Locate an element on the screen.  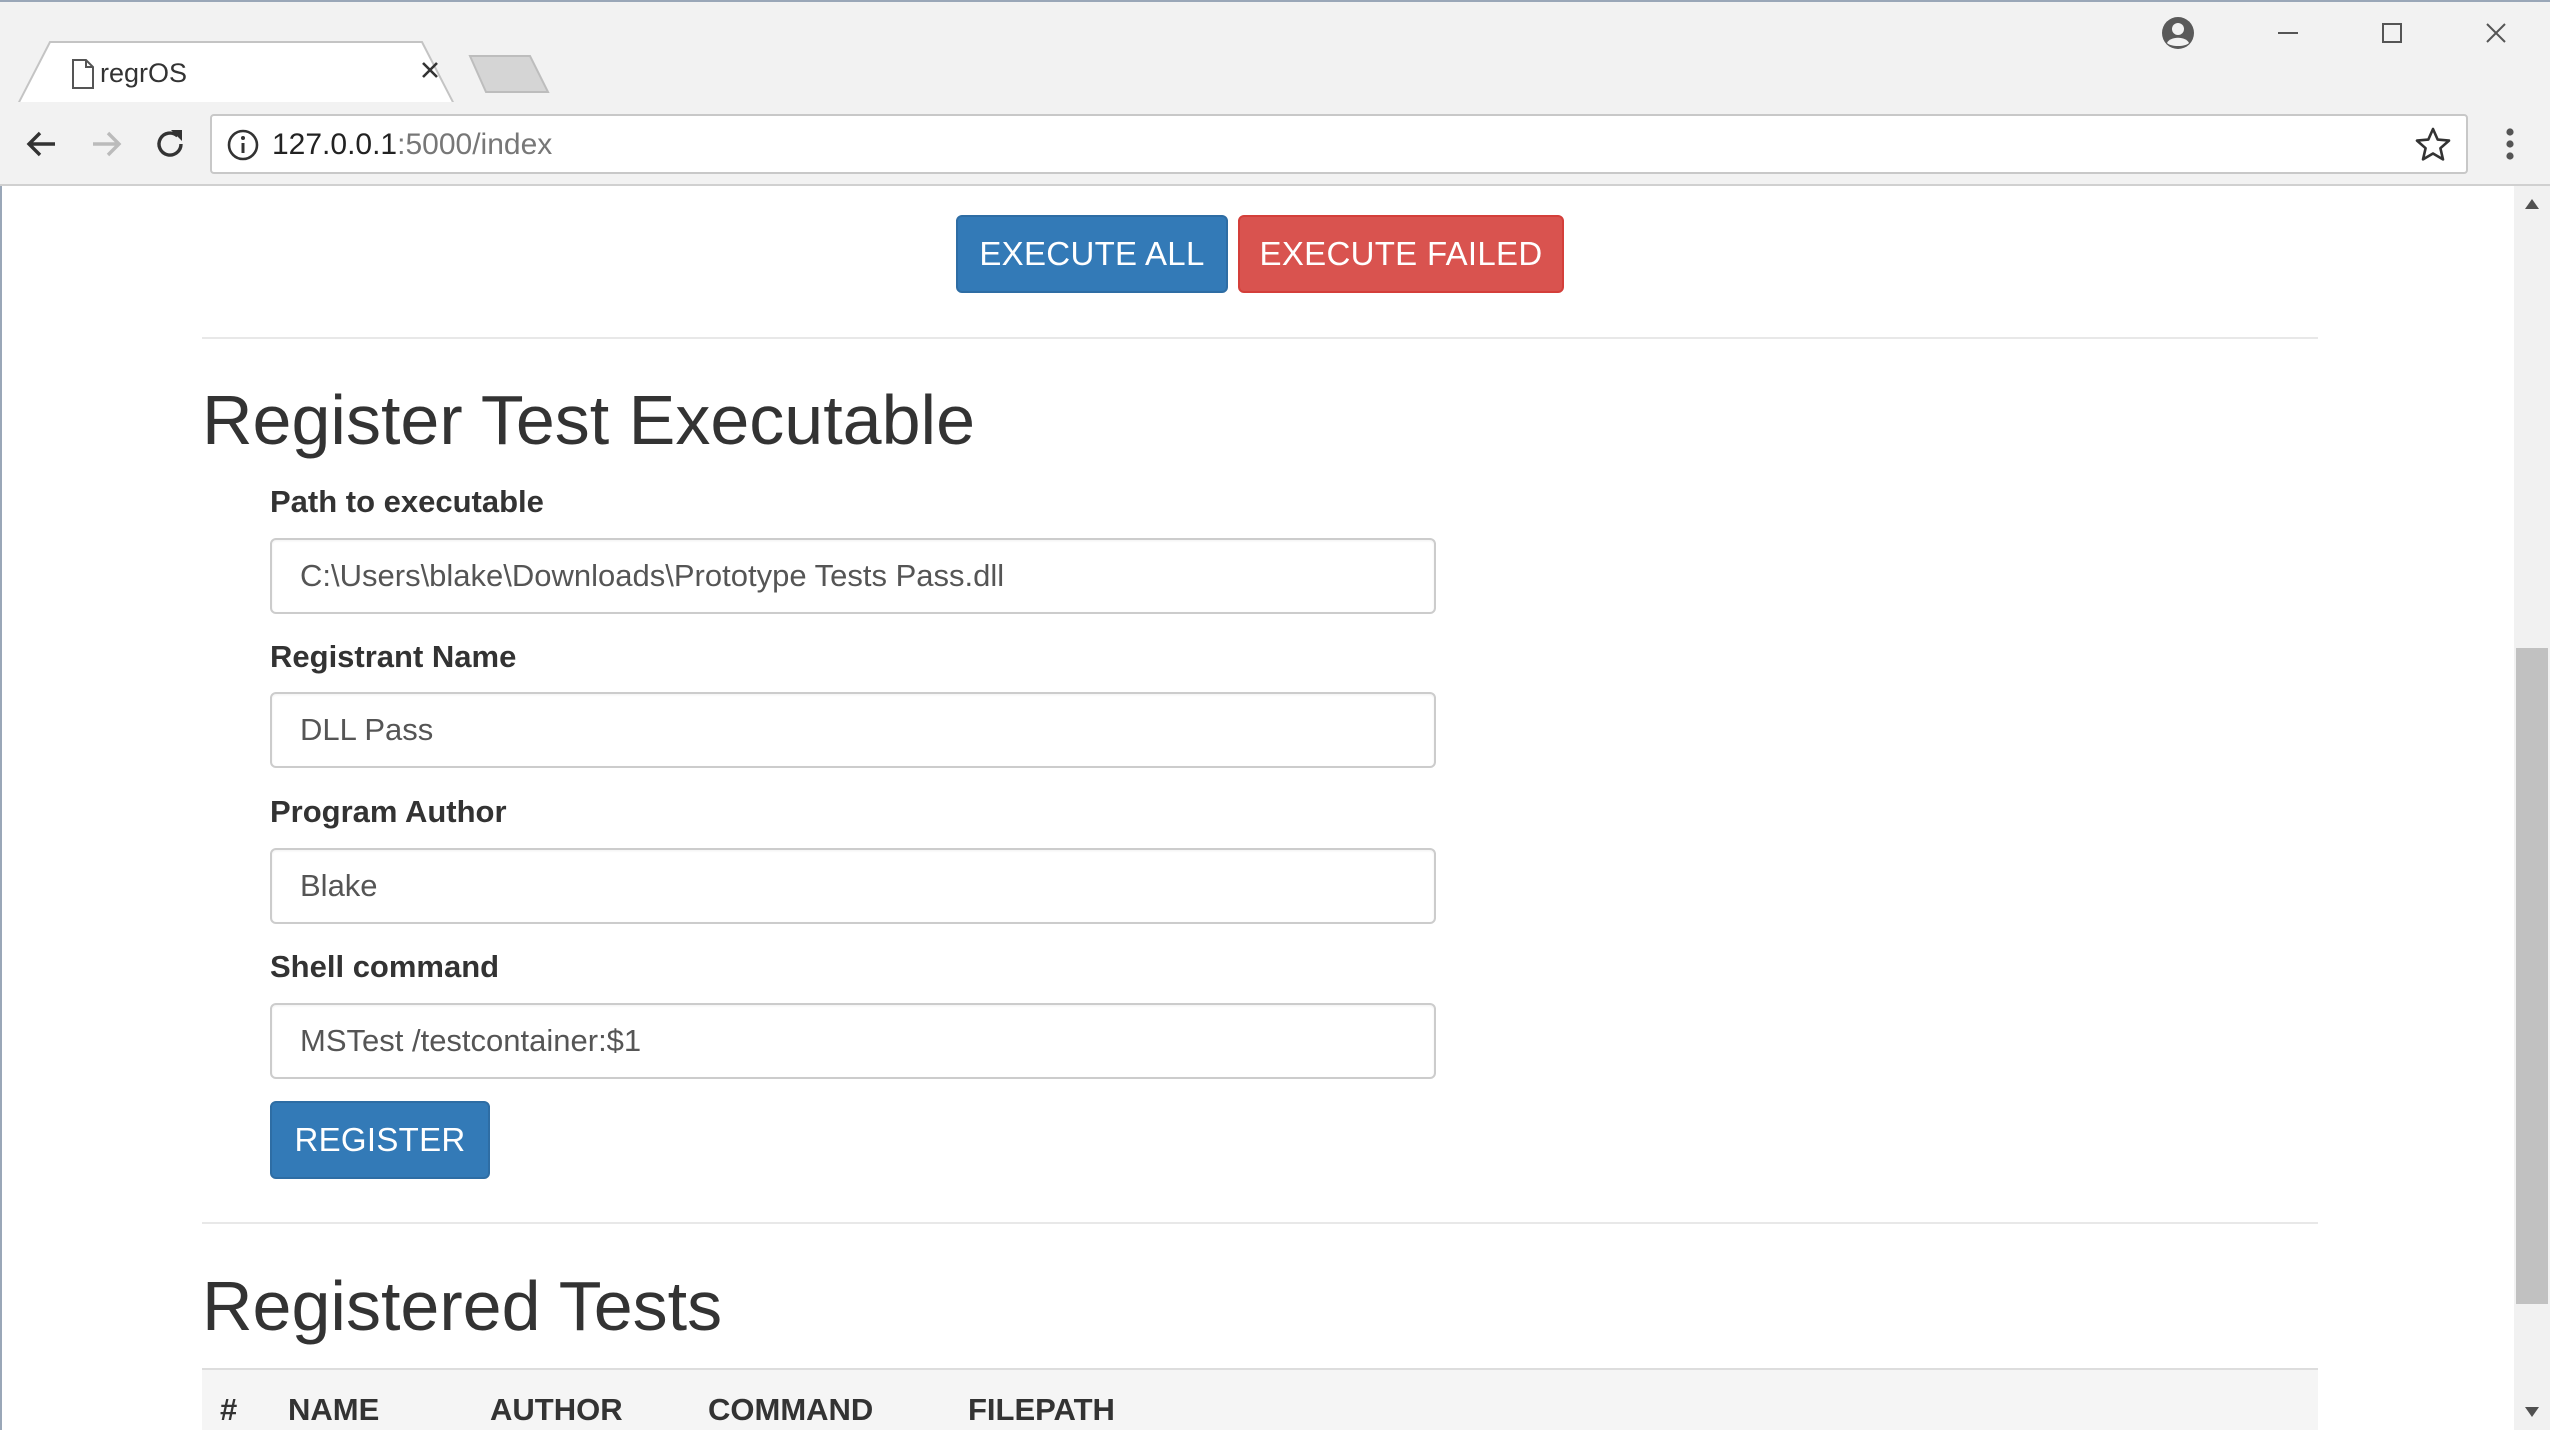
profile-button is located at coordinates (2178, 33).